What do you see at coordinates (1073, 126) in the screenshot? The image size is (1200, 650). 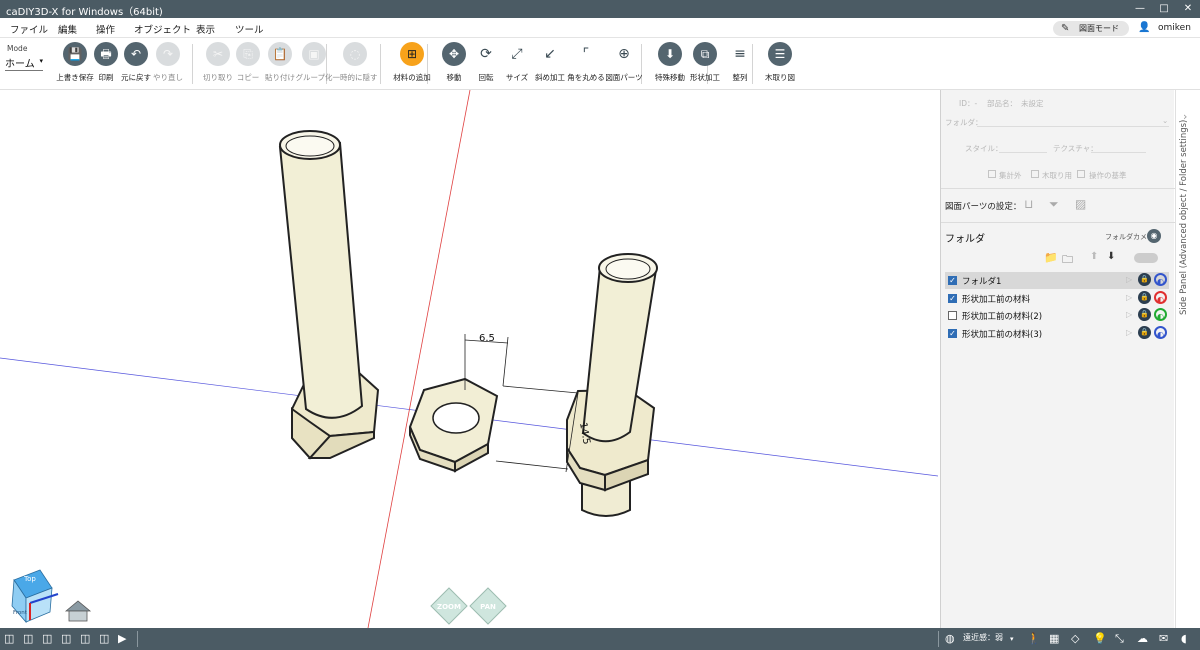 I see `folder-select` at bounding box center [1073, 126].